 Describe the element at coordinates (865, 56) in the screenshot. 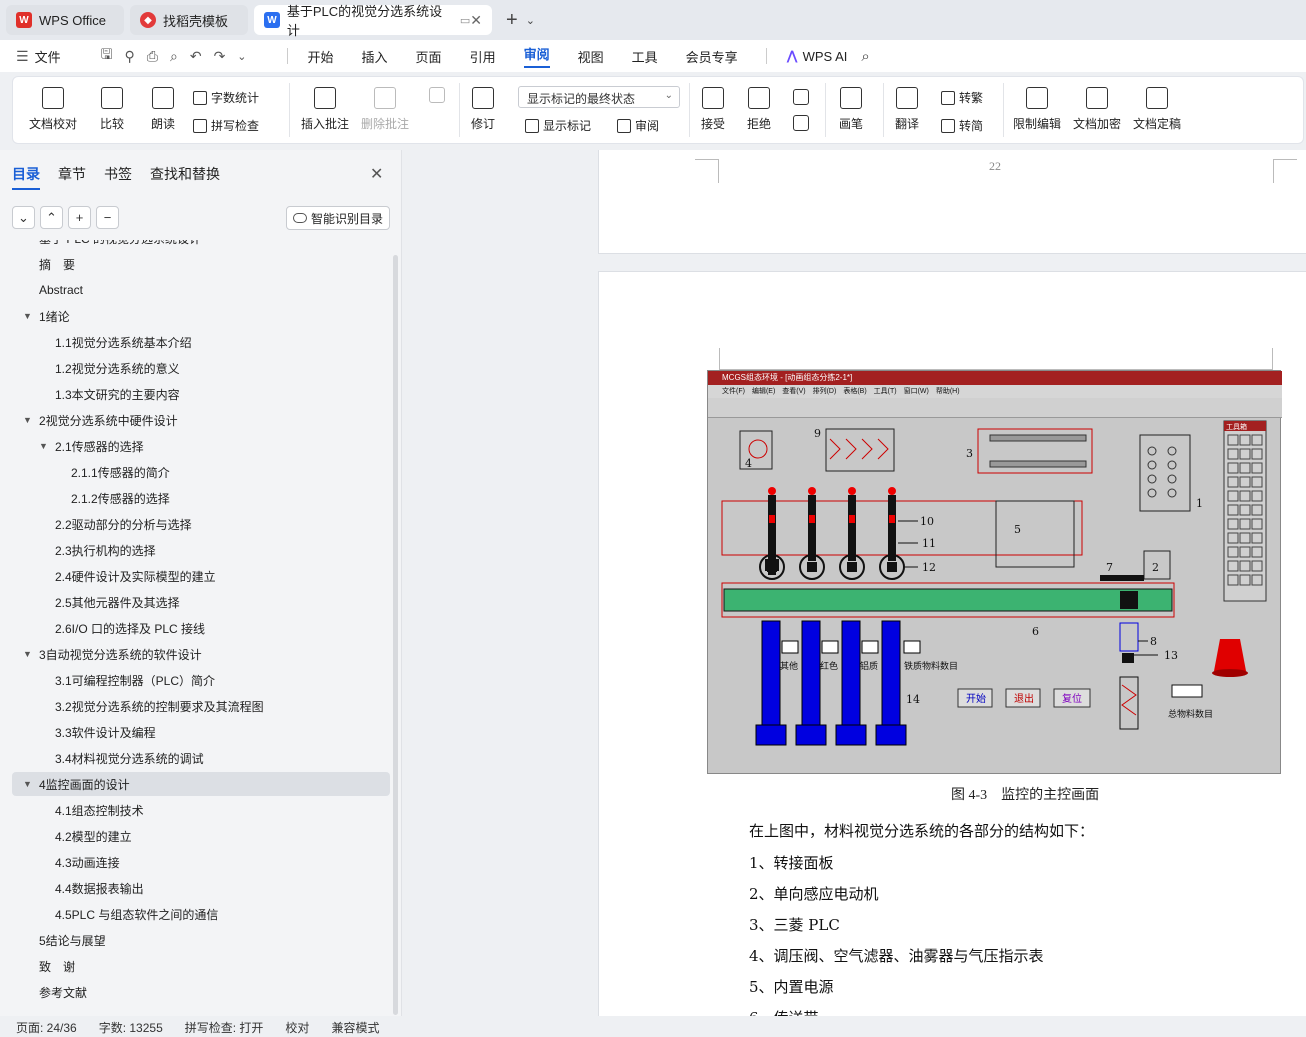

I see `search-icon: ⌕` at that location.